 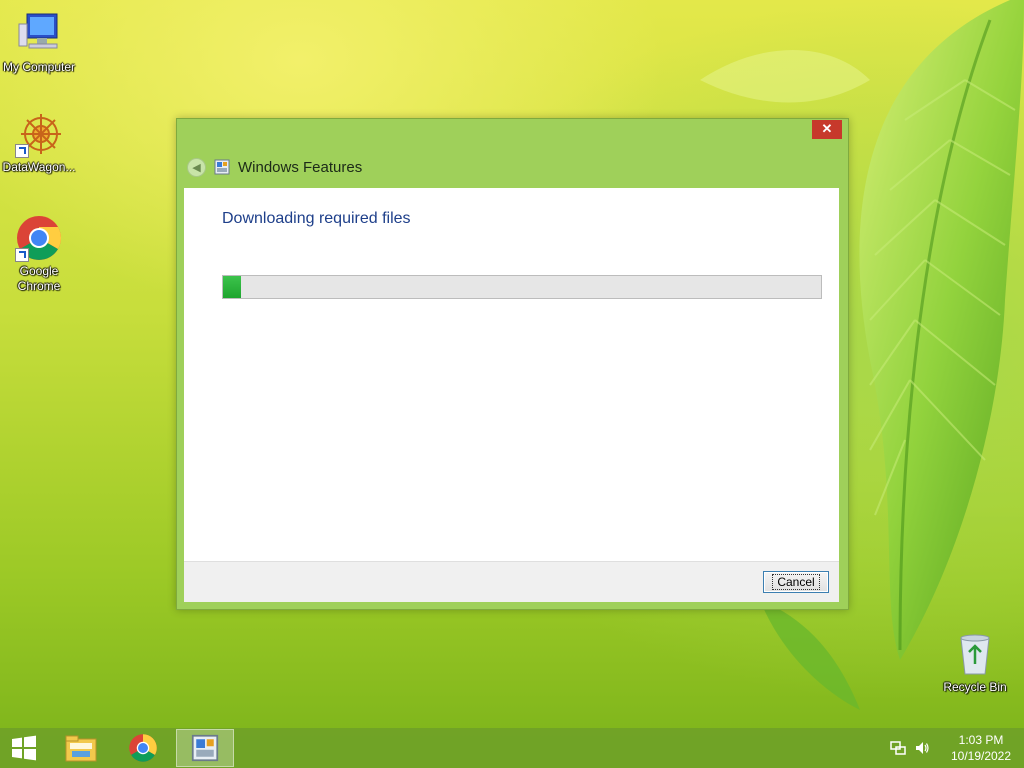 What do you see at coordinates (39, 134) in the screenshot?
I see `datawagon-icon` at bounding box center [39, 134].